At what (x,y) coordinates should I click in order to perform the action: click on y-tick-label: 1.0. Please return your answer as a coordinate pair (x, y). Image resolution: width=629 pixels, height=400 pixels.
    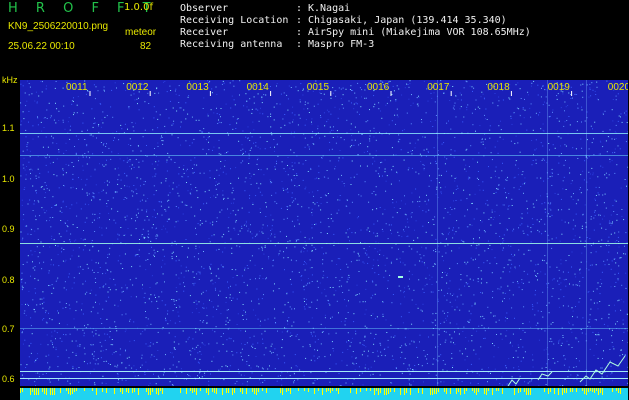
    Looking at the image, I should click on (8, 179).